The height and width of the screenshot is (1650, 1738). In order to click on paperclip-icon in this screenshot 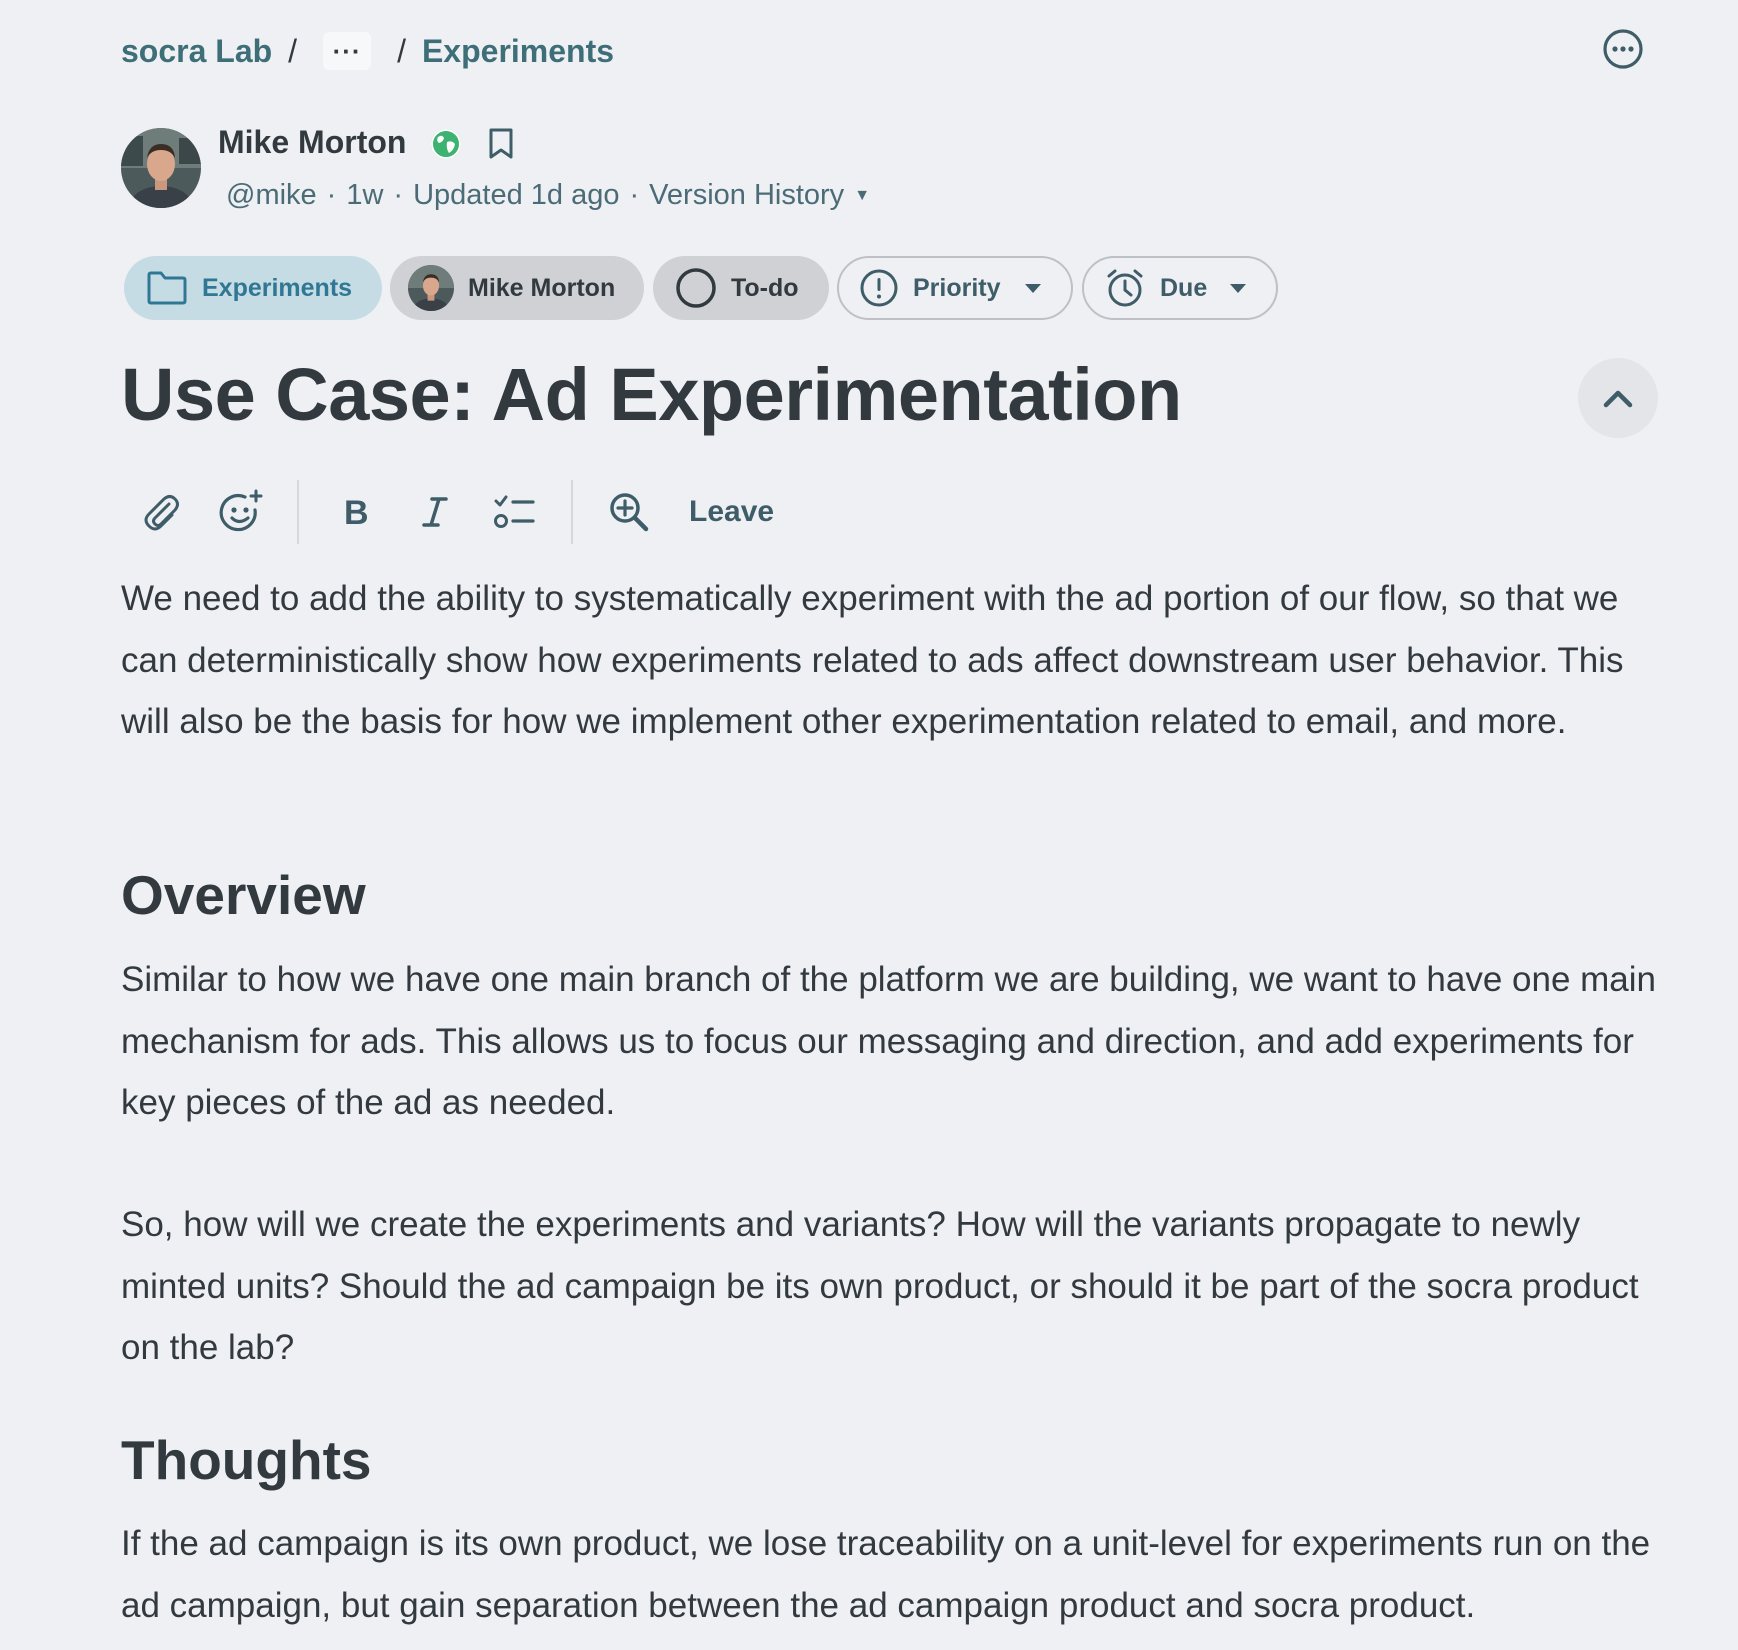, I will do `click(161, 513)`.